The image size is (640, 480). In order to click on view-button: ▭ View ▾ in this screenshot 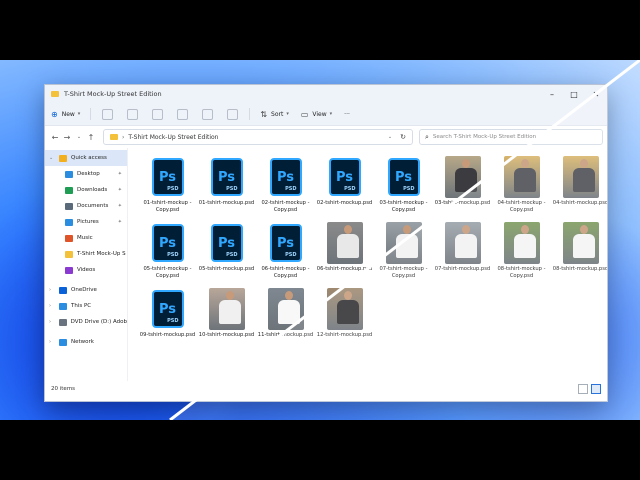, I will do `click(316, 114)`.